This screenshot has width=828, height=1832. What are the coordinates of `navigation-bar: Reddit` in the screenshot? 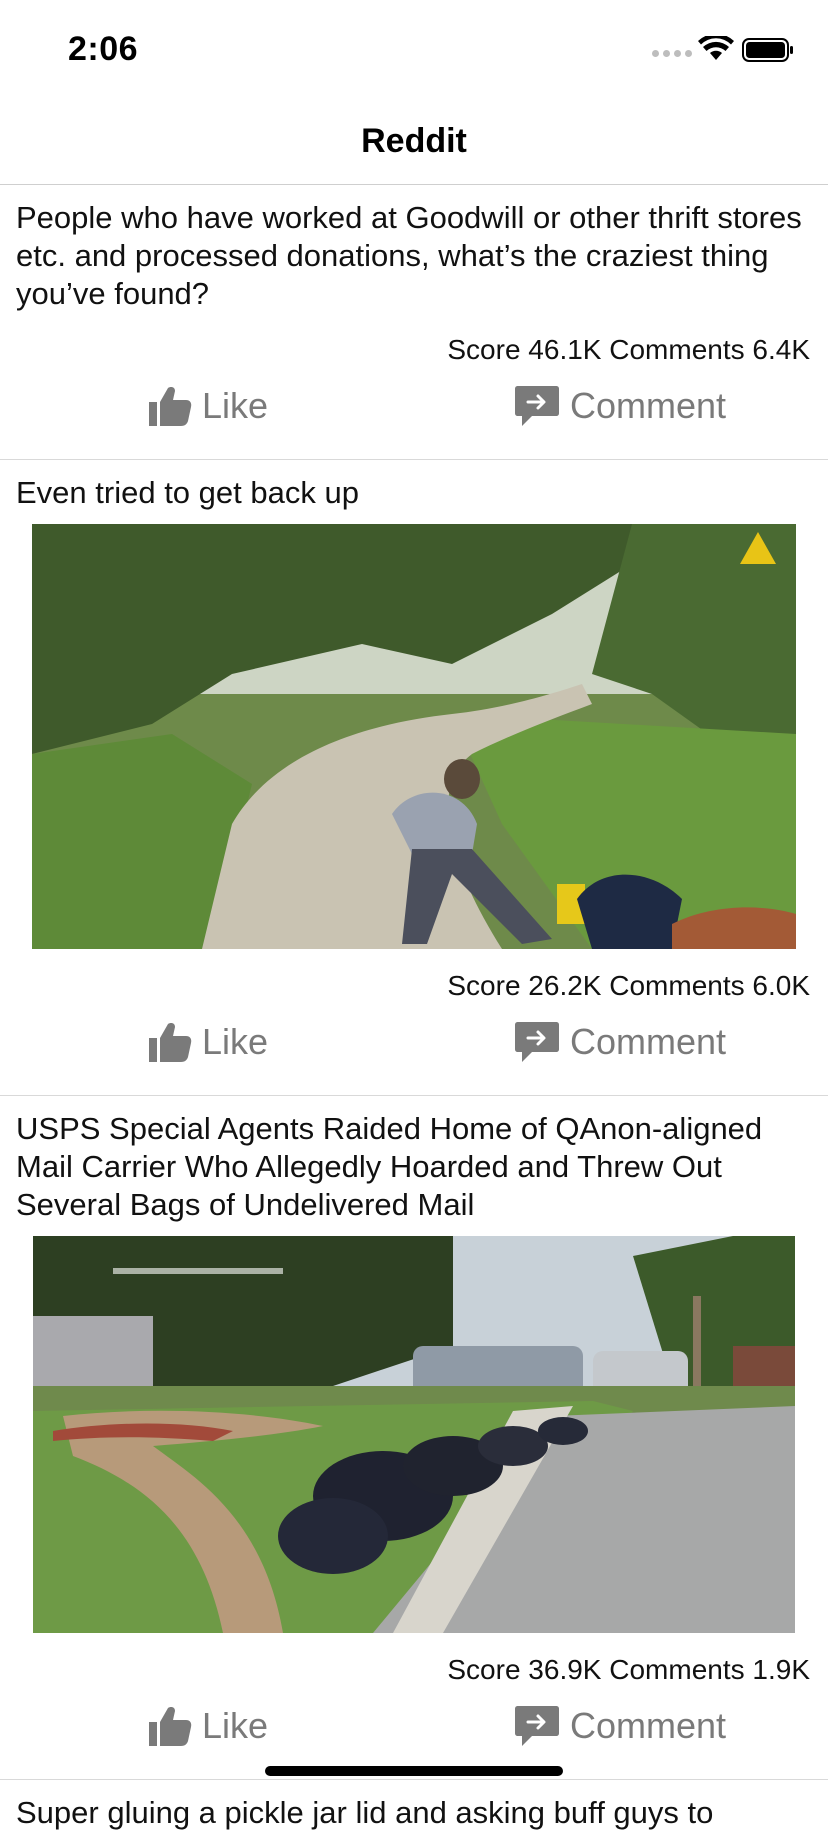 It's located at (414, 142).